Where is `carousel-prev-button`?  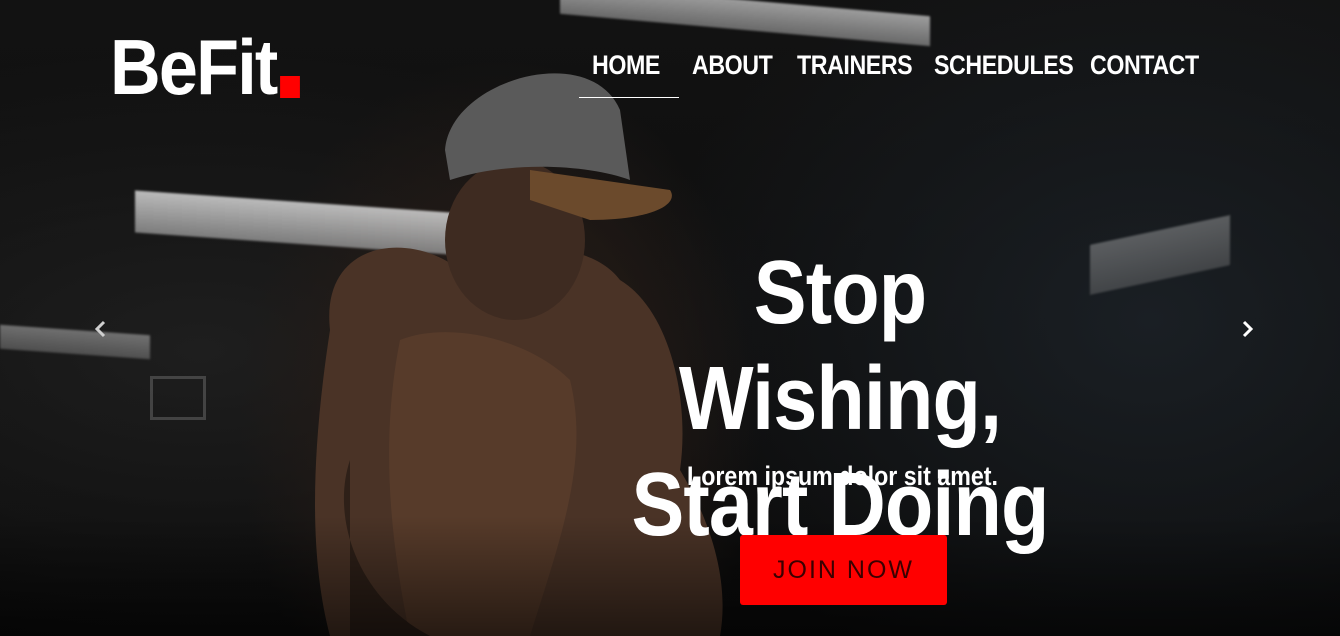
carousel-prev-button is located at coordinates (101, 329).